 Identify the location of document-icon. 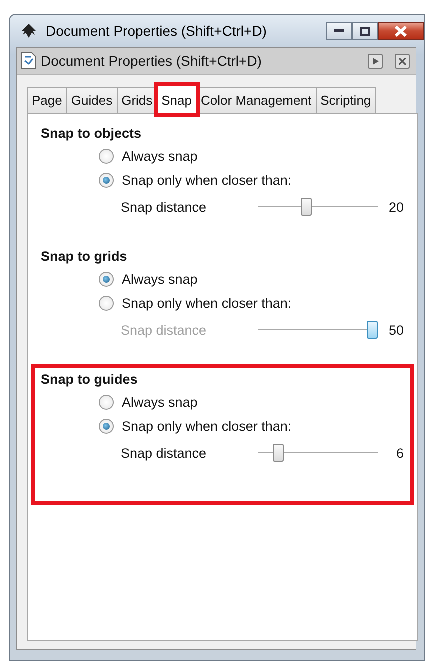
(29, 61).